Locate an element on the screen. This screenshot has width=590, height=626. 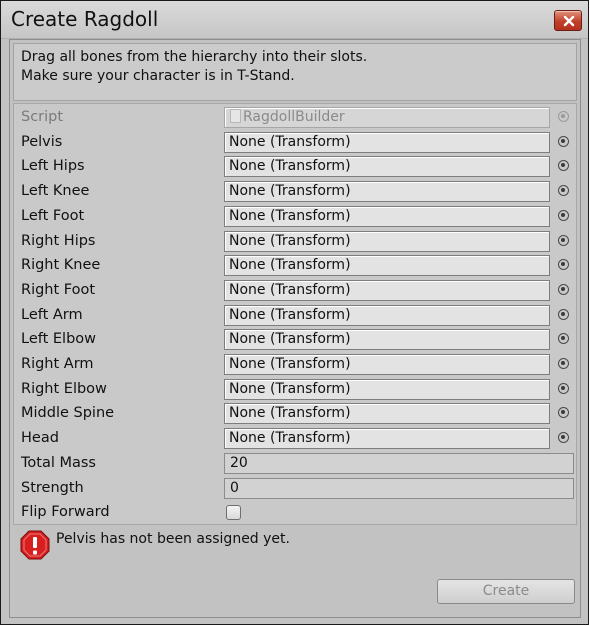
bone-row-left-arm: Left Arm None (Transform) is located at coordinates (295, 316).